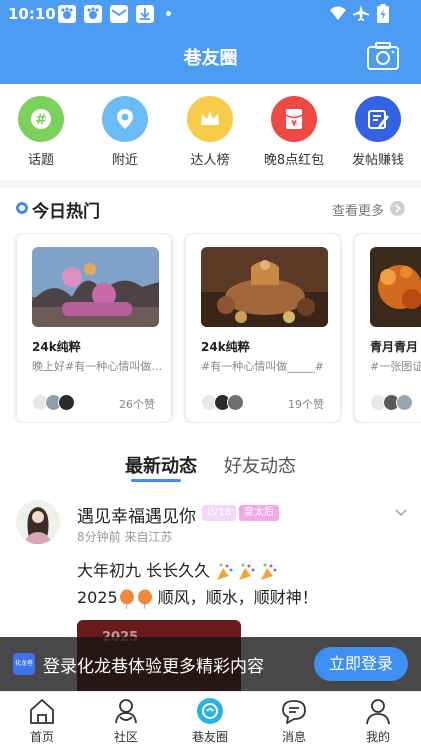 The image size is (421, 748). What do you see at coordinates (358, 209) in the screenshot?
I see `see-more-link: 查看更多` at bounding box center [358, 209].